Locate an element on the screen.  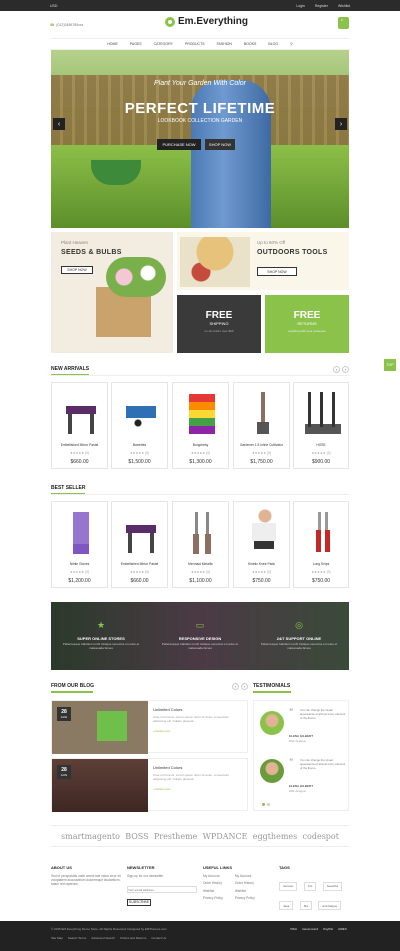
bottom-link: Contact Us is located at coordinates (158, 938).